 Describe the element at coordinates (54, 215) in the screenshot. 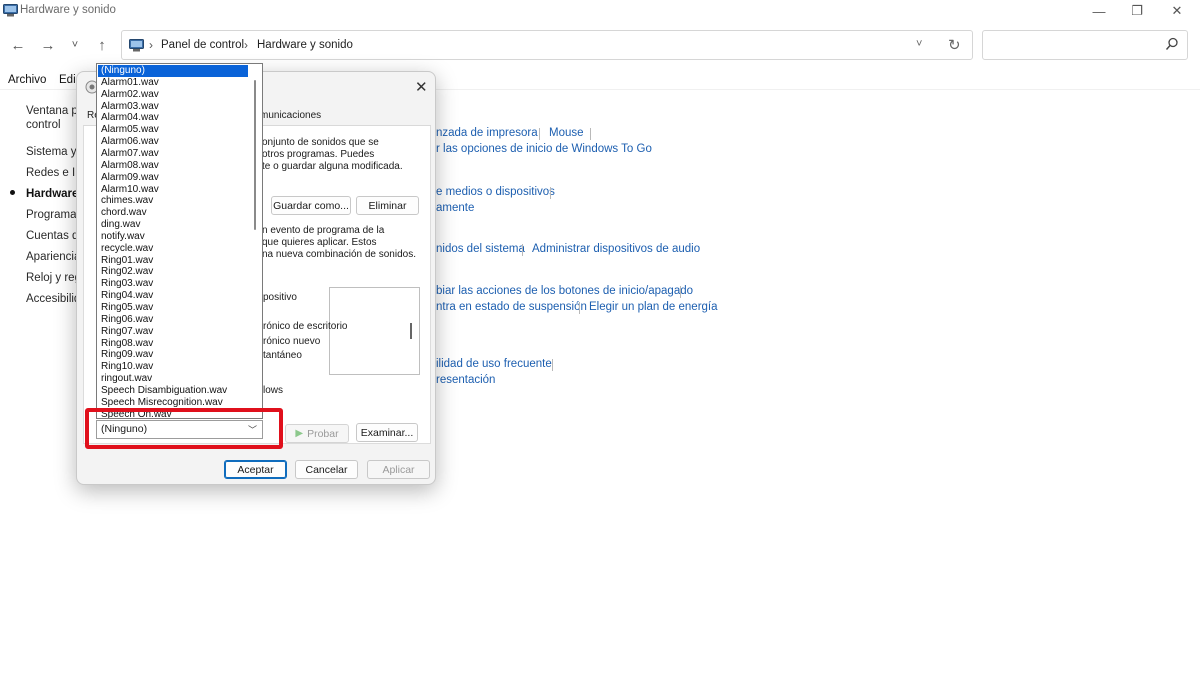

I see `sidebar-item-programas: Programas` at that location.